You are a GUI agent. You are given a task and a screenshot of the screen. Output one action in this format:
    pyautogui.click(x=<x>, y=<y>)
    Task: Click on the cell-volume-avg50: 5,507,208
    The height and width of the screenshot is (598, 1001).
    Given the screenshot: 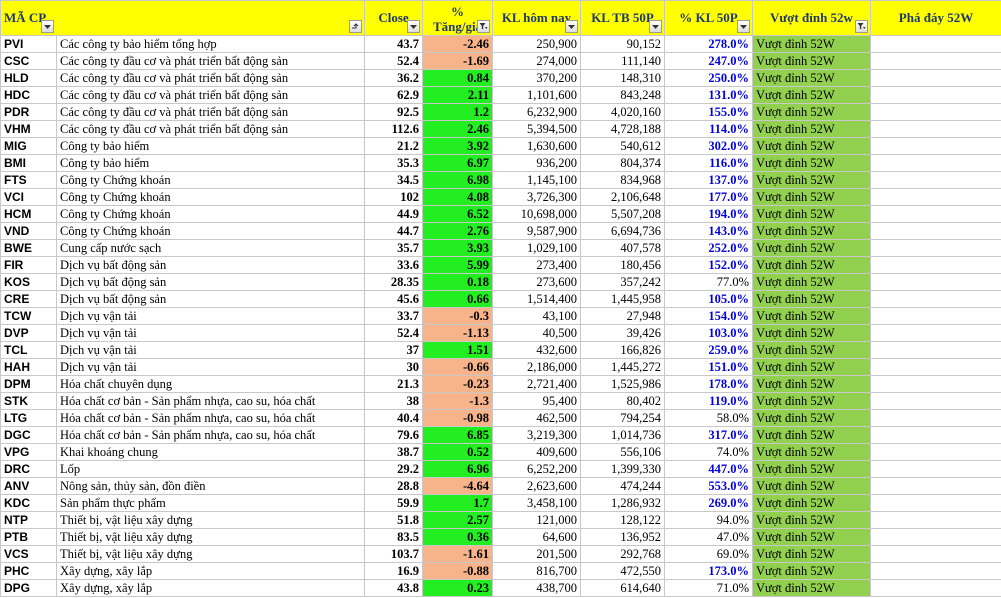 What is the action you would take?
    pyautogui.click(x=622, y=214)
    